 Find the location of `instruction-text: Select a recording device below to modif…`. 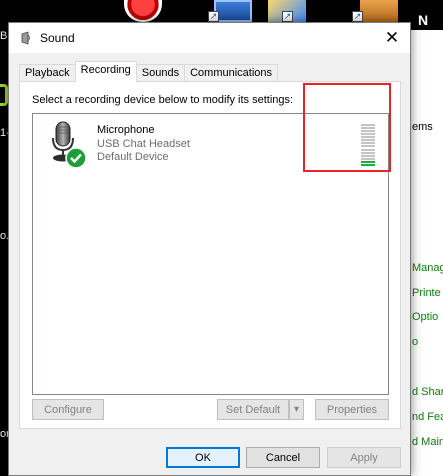

instruction-text: Select a recording device below to modif… is located at coordinates (163, 100).